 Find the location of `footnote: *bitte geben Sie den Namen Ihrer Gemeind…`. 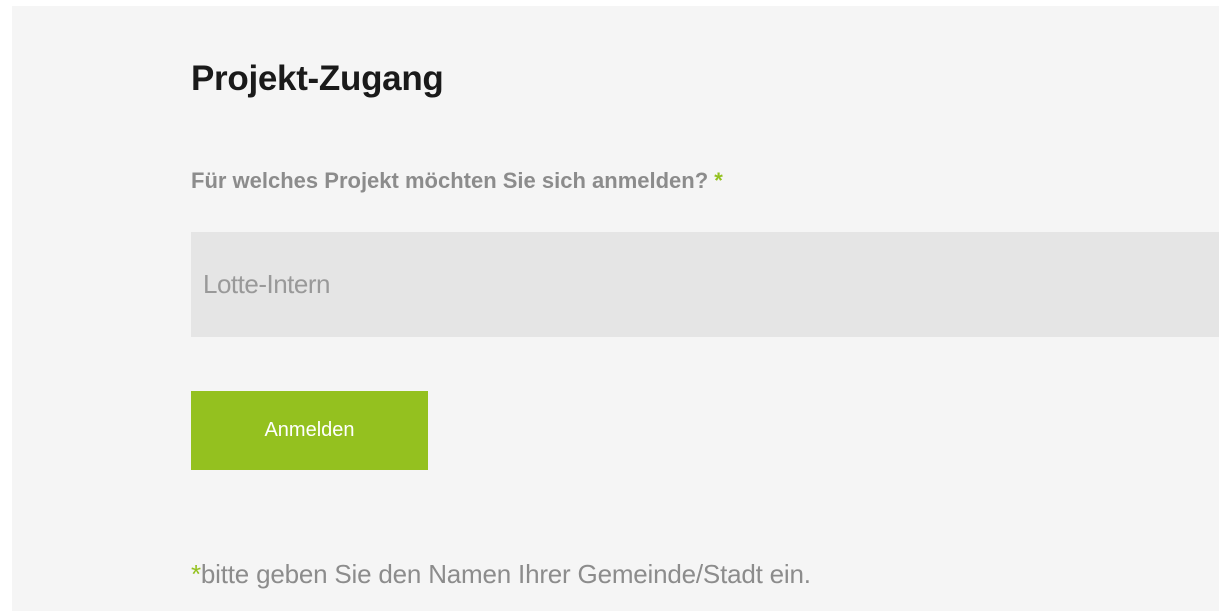

footnote: *bitte geben Sie den Namen Ihrer Gemeind… is located at coordinates (501, 574).